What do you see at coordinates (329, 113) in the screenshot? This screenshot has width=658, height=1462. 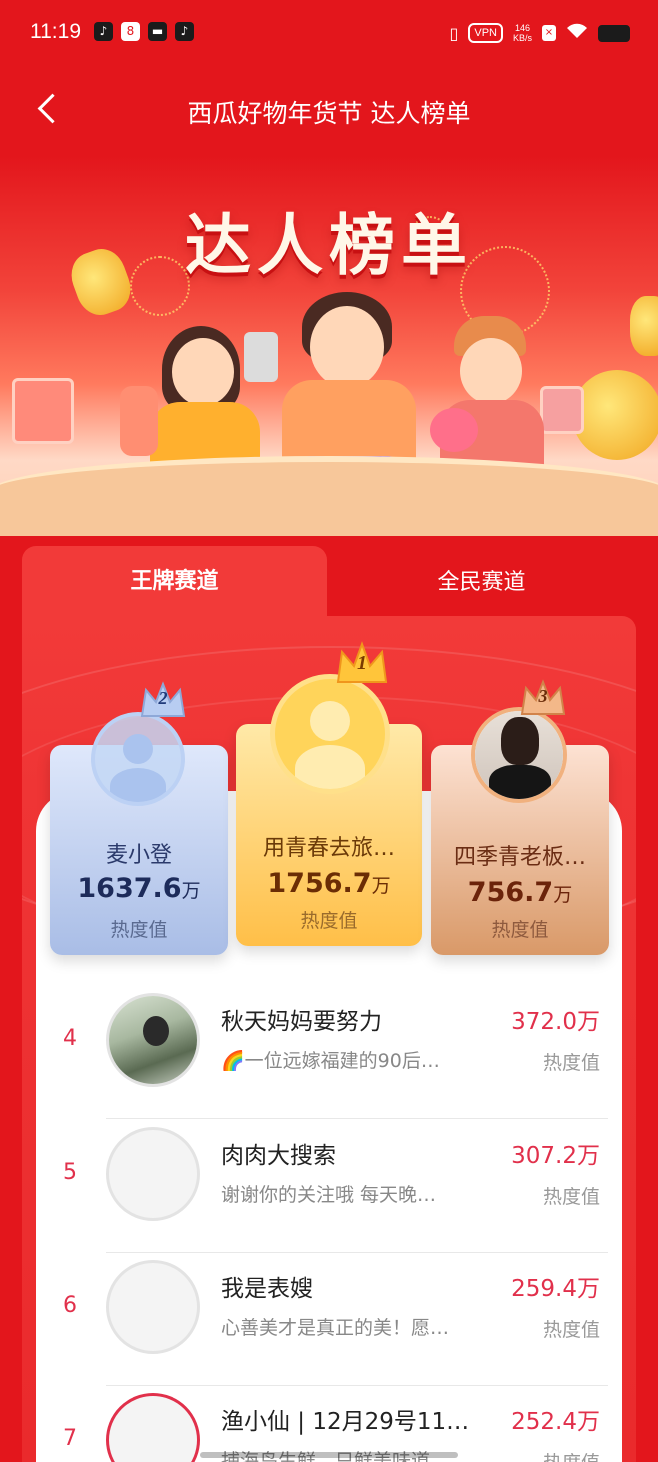 I see `page-title: 西瓜好物年货节 达人榜单` at bounding box center [329, 113].